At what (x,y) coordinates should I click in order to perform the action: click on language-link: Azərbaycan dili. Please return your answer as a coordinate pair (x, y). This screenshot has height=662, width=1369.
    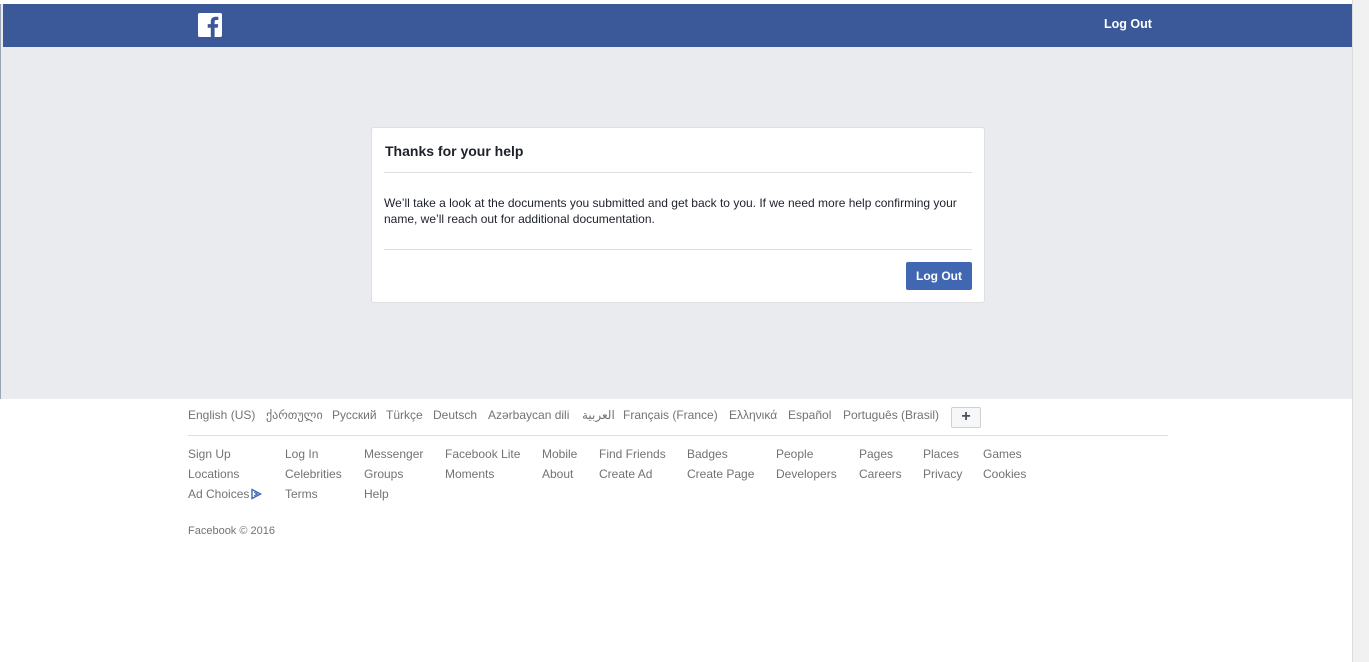
    Looking at the image, I should click on (528, 415).